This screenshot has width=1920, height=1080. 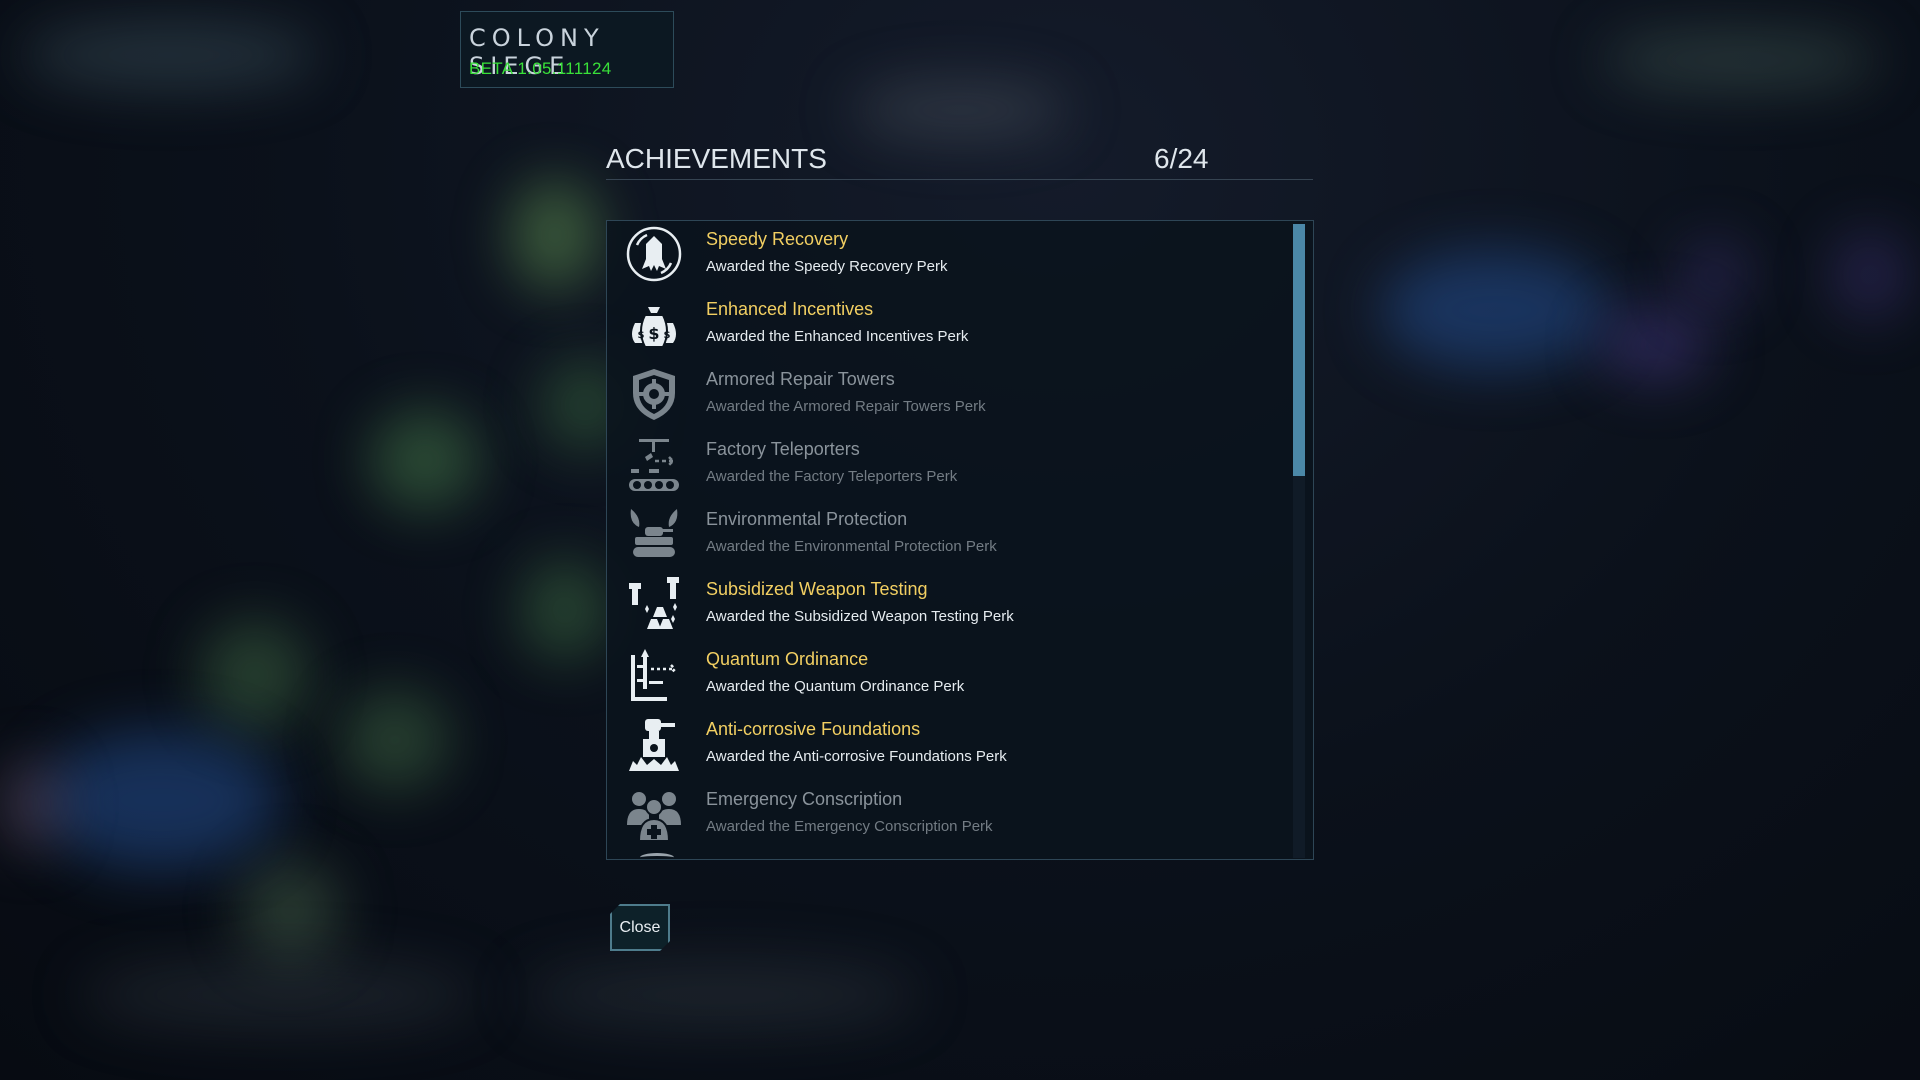 I want to click on achievement-name: Quantum Ordinance, so click(x=787, y=659).